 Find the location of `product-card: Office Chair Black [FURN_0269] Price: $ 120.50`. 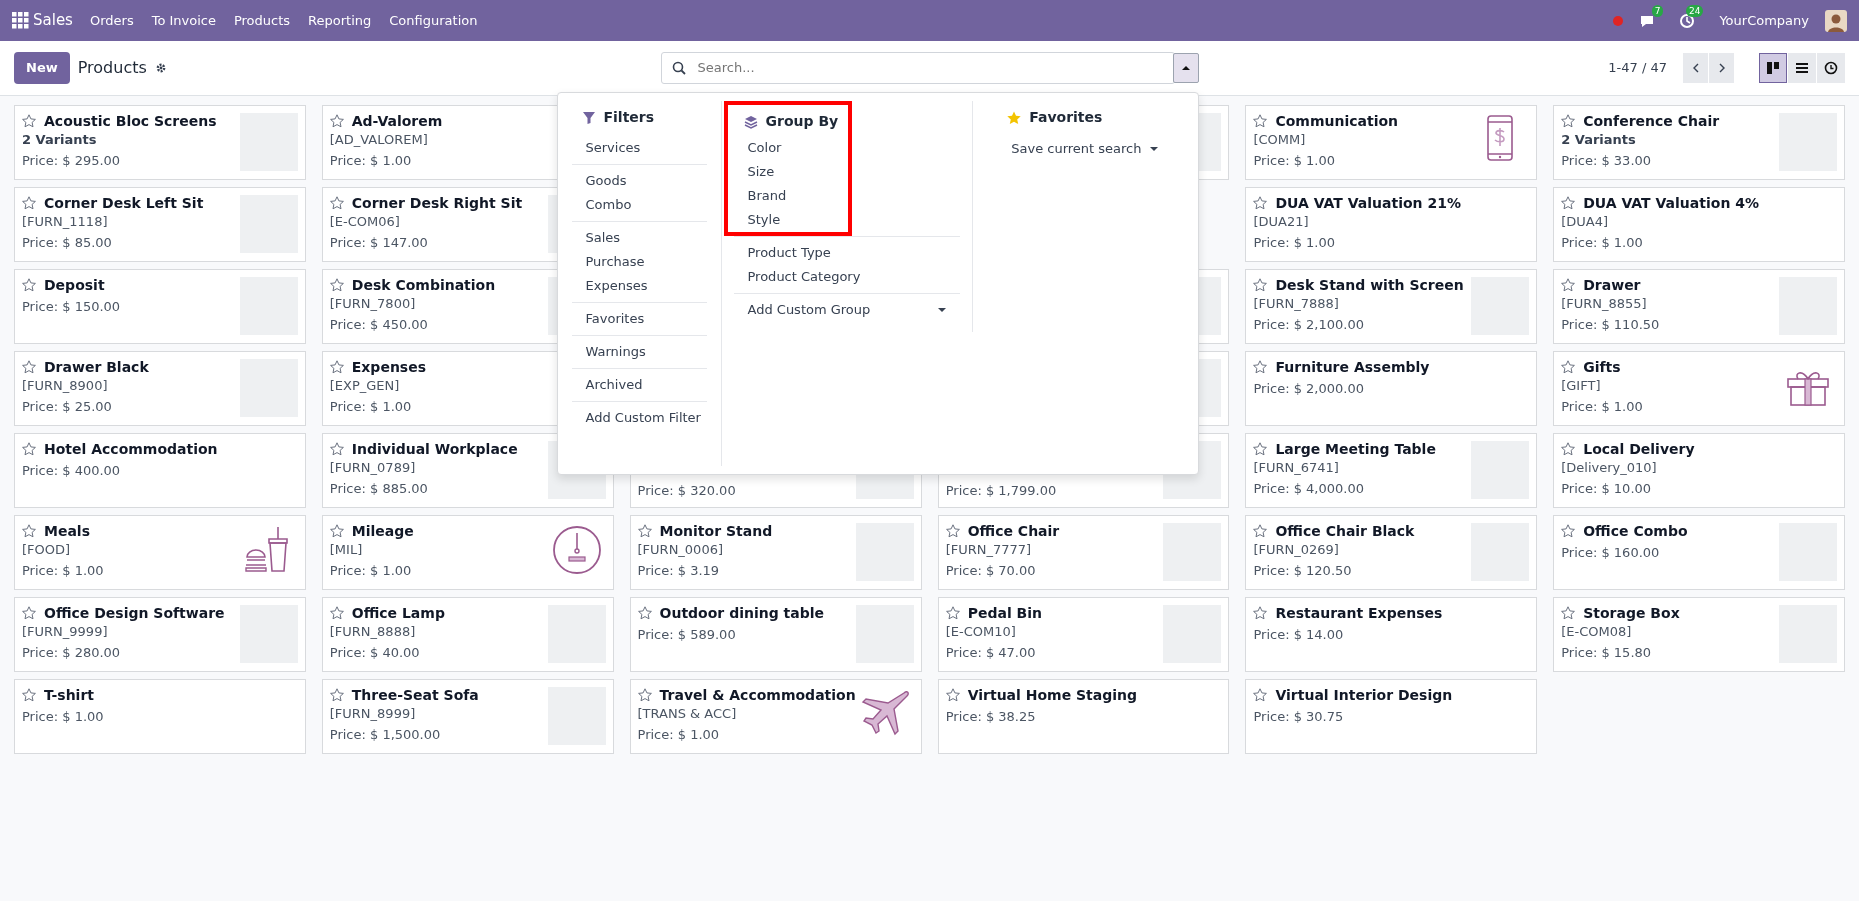

product-card: Office Chair Black [FURN_0269] Price: $ 120.50 is located at coordinates (1391, 552).